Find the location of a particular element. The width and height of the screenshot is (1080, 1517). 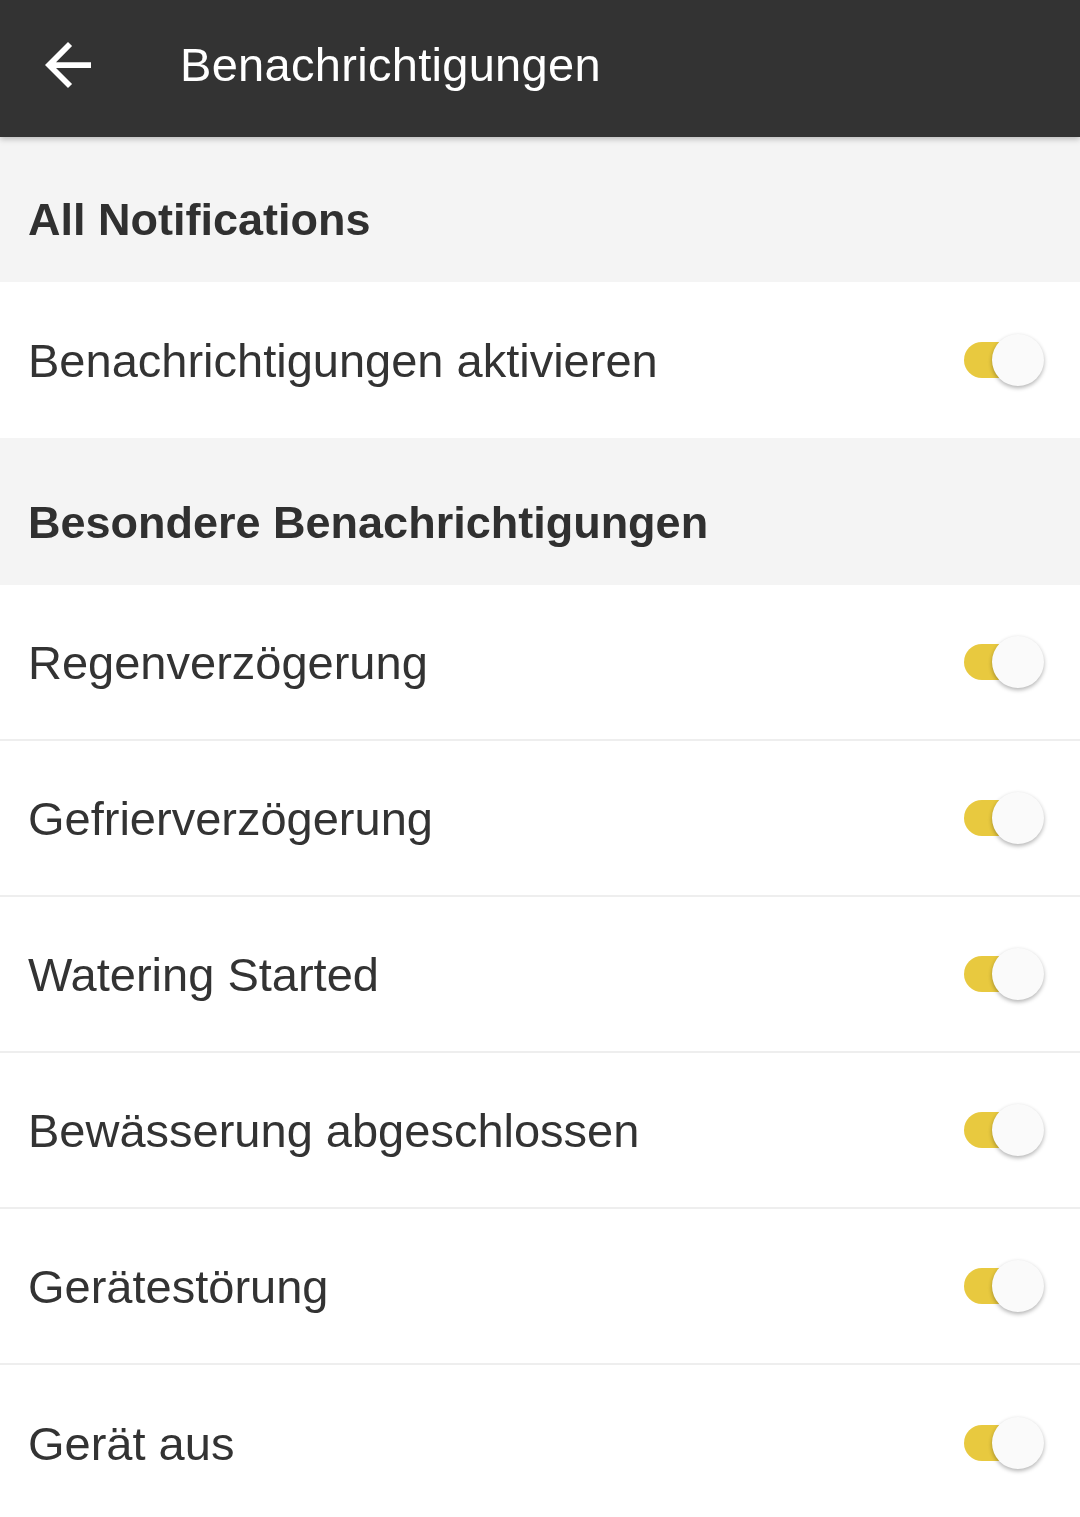

setting-label: Bewässerung abgeschlossen is located at coordinates (334, 1130).